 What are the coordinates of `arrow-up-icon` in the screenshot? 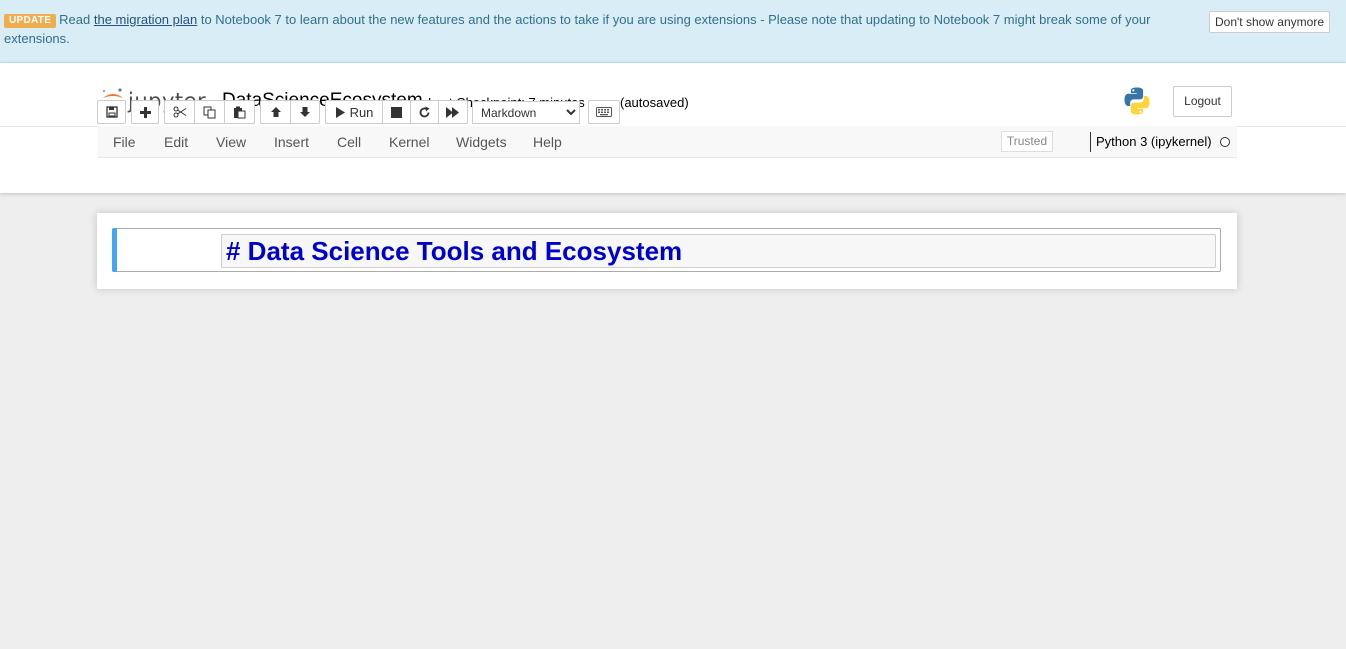 It's located at (275, 112).